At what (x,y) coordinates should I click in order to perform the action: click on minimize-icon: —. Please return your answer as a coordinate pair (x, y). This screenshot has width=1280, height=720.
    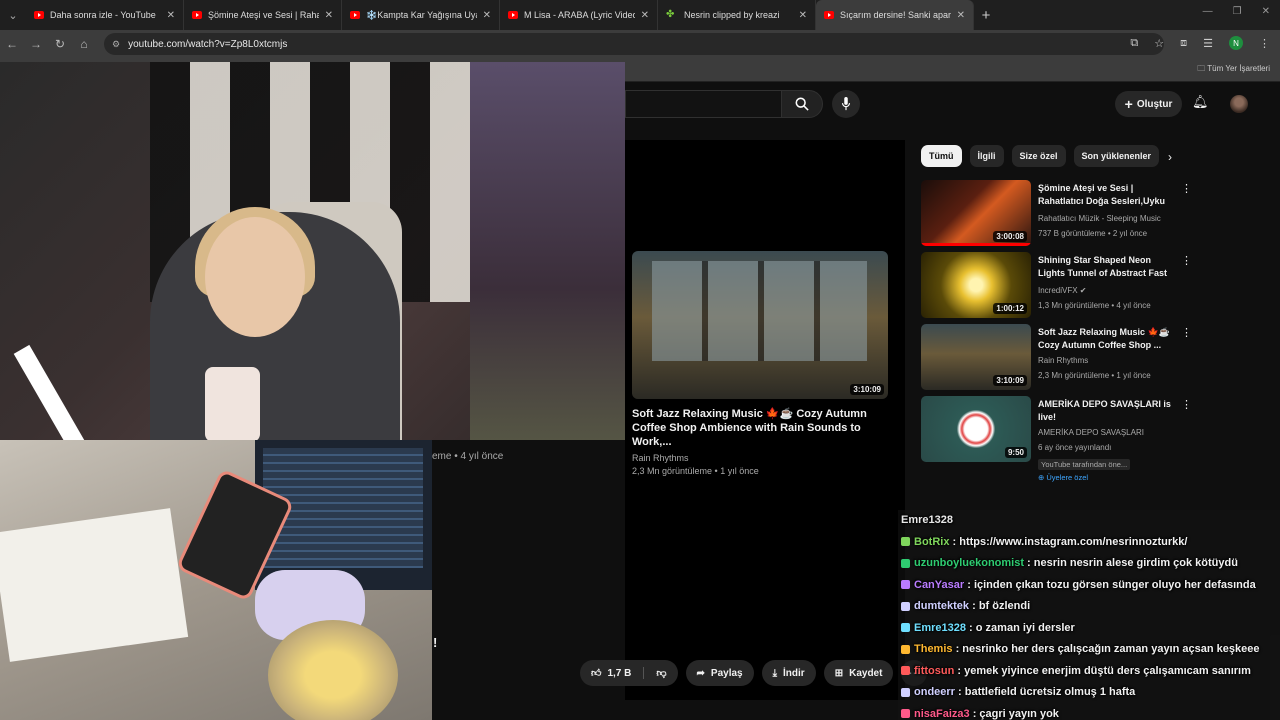
    Looking at the image, I should click on (1208, 11).